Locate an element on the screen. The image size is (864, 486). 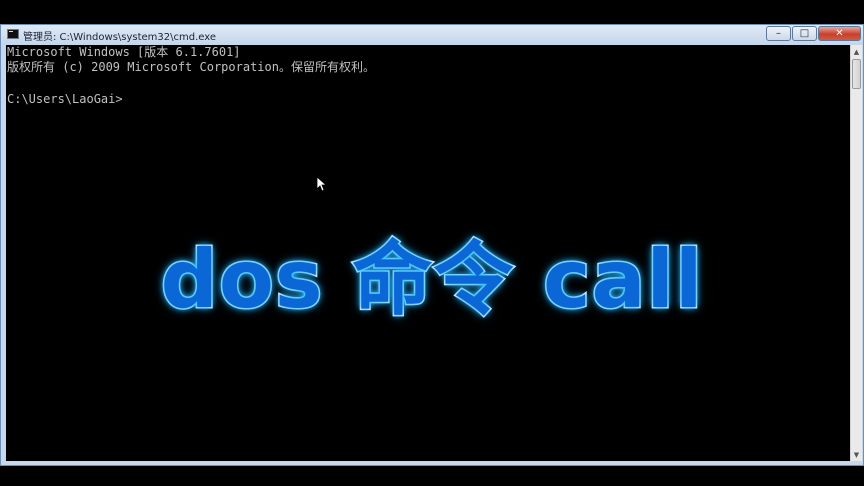
video-overlay-title: dos 命令 call is located at coordinates (431, 280).